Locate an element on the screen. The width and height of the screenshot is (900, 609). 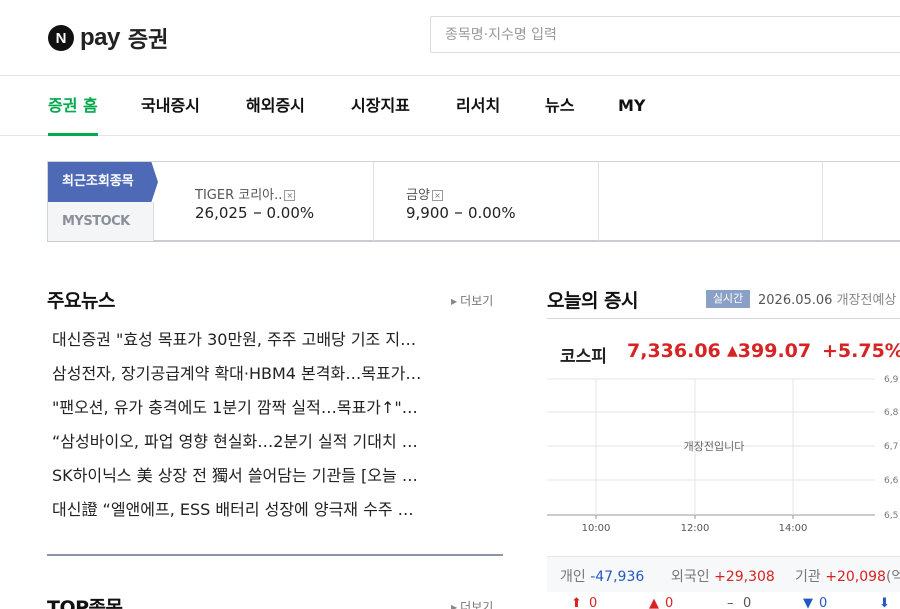
stock-name: 금양 is located at coordinates (418, 195).